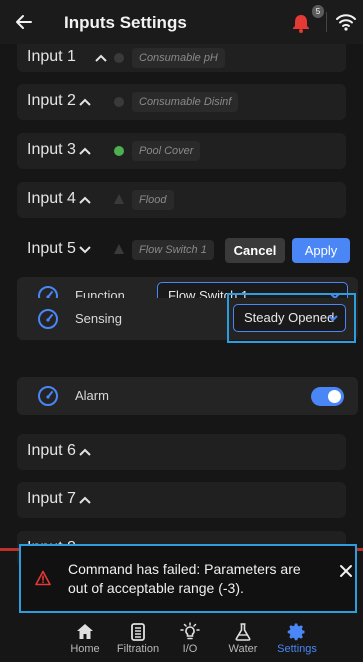 The width and height of the screenshot is (363, 662). What do you see at coordinates (181, 452) in the screenshot?
I see `input-row-6: Input 6` at bounding box center [181, 452].